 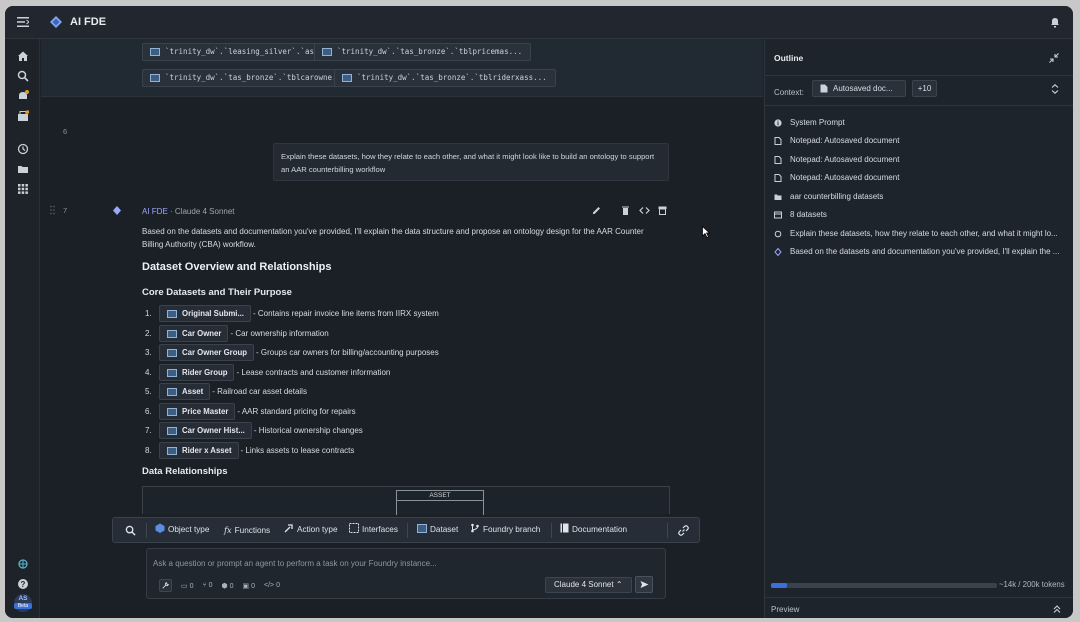 What do you see at coordinates (23, 189) in the screenshot?
I see `grid-icon` at bounding box center [23, 189].